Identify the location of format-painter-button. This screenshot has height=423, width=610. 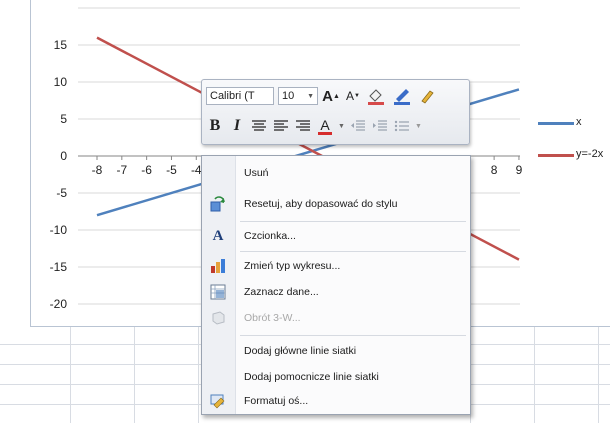
(427, 96).